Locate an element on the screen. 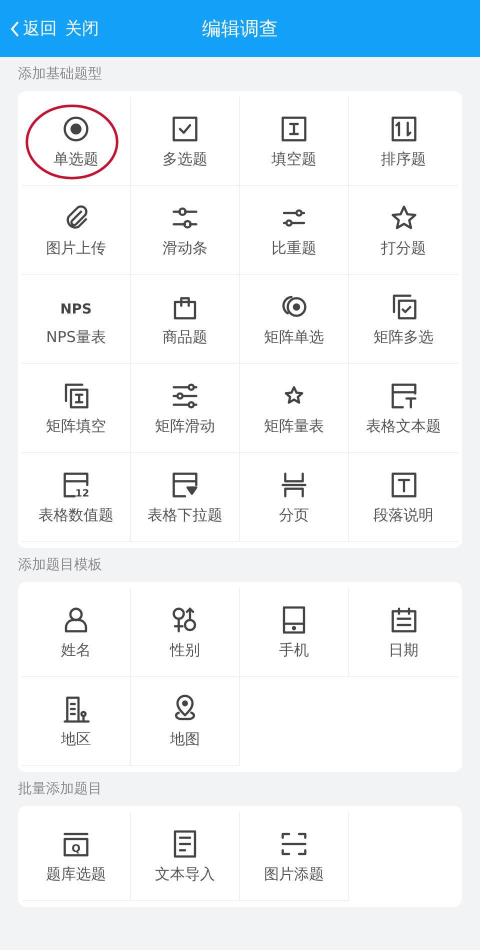  question-type-item: Q 题库选题 is located at coordinates (76, 856).